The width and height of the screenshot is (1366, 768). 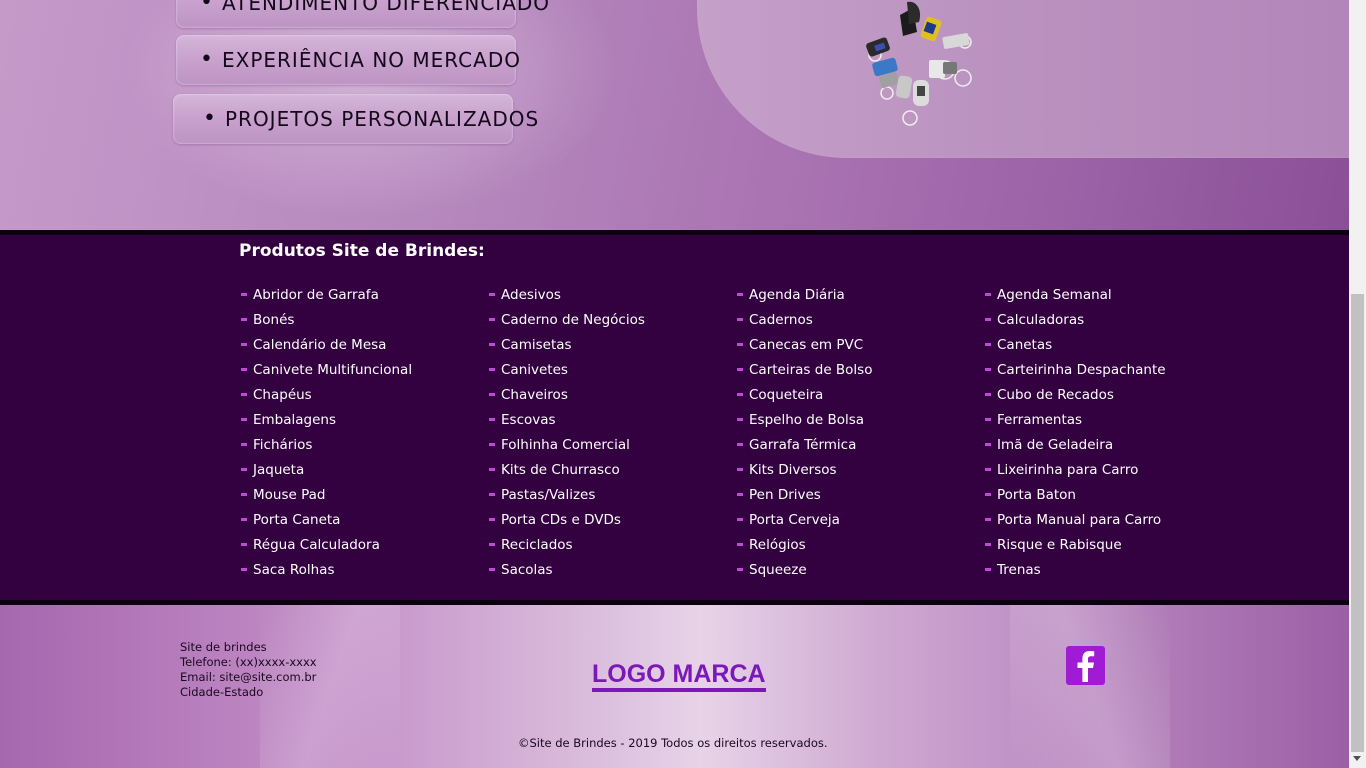 What do you see at coordinates (797, 294) in the screenshot?
I see `product-label: Agenda Diária` at bounding box center [797, 294].